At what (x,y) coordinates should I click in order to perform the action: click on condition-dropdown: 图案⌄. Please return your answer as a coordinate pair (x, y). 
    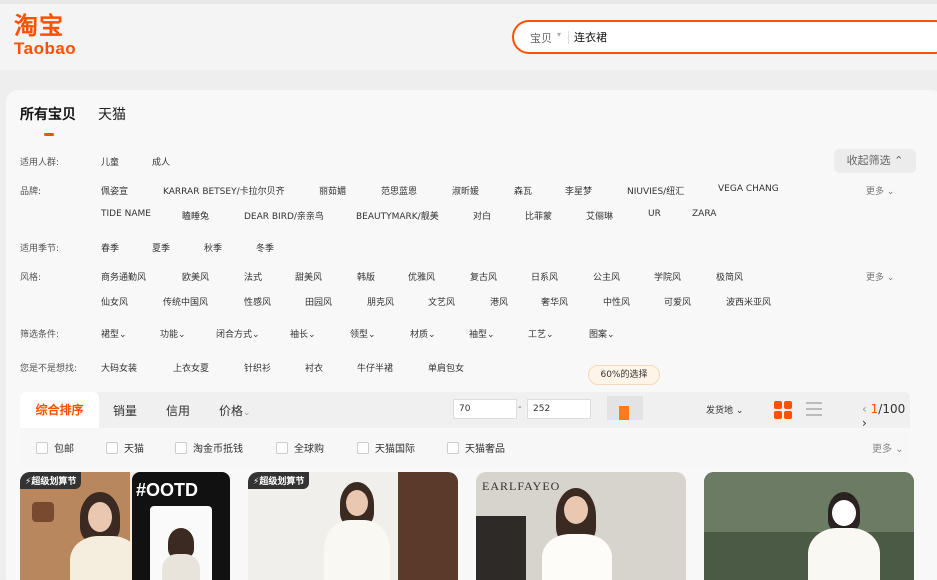
    Looking at the image, I should click on (602, 333).